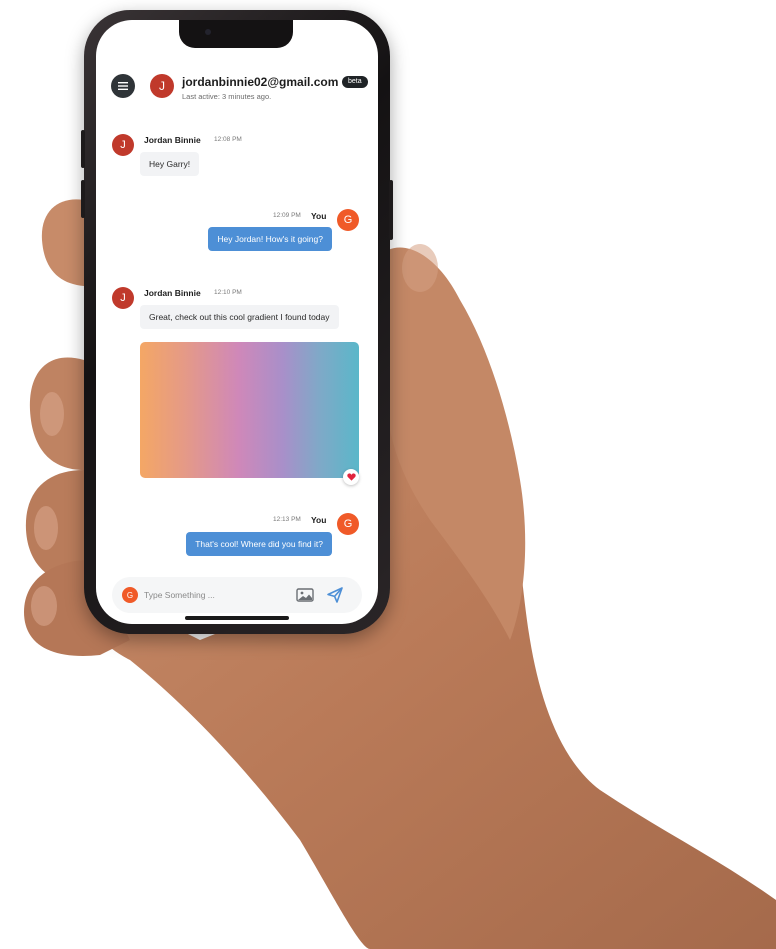 The height and width of the screenshot is (949, 776). Describe the element at coordinates (227, 96) in the screenshot. I see `last-active-status: Last active: 3 minutes ago.` at that location.